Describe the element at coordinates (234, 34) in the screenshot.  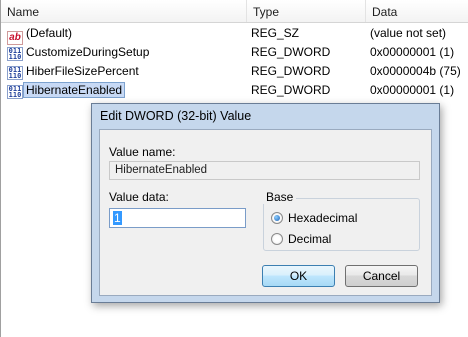
I see `list-item: ab (Default) REG_SZ (value not set)` at that location.